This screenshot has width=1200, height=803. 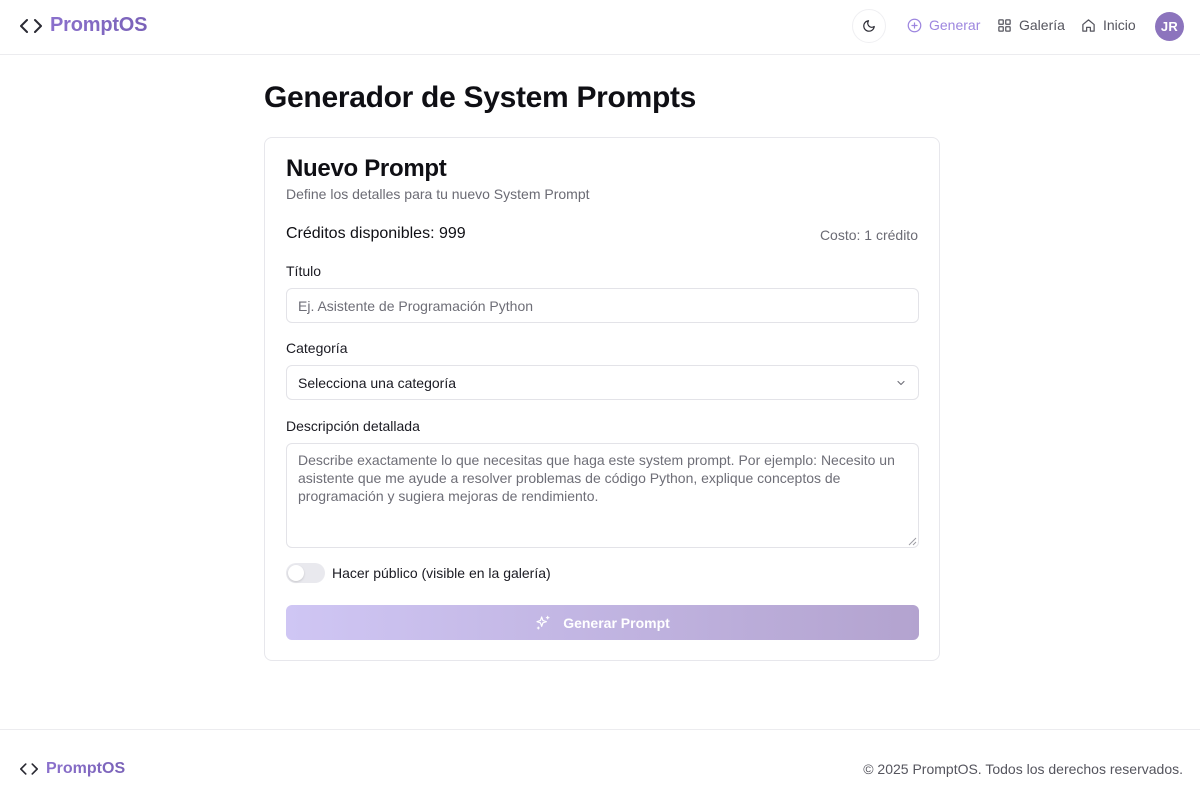 What do you see at coordinates (1088, 25) in the screenshot?
I see `home-icon` at bounding box center [1088, 25].